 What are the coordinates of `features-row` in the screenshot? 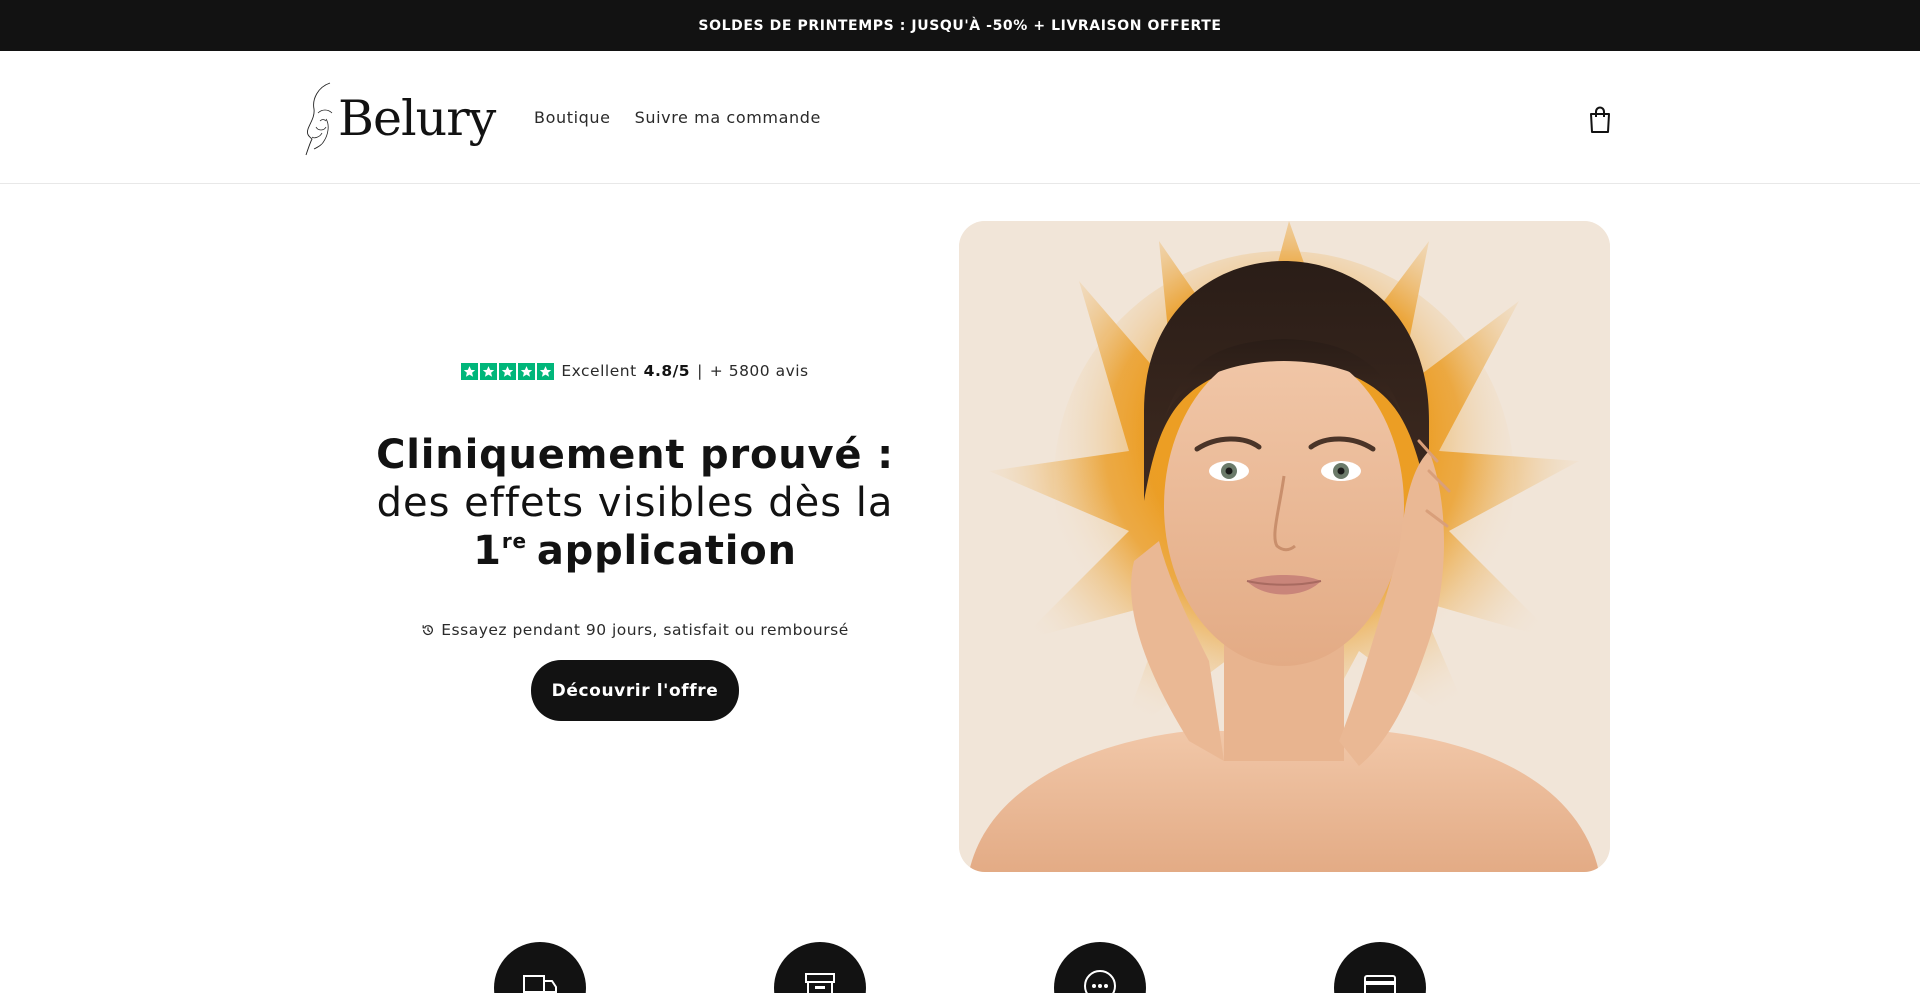 It's located at (960, 961).